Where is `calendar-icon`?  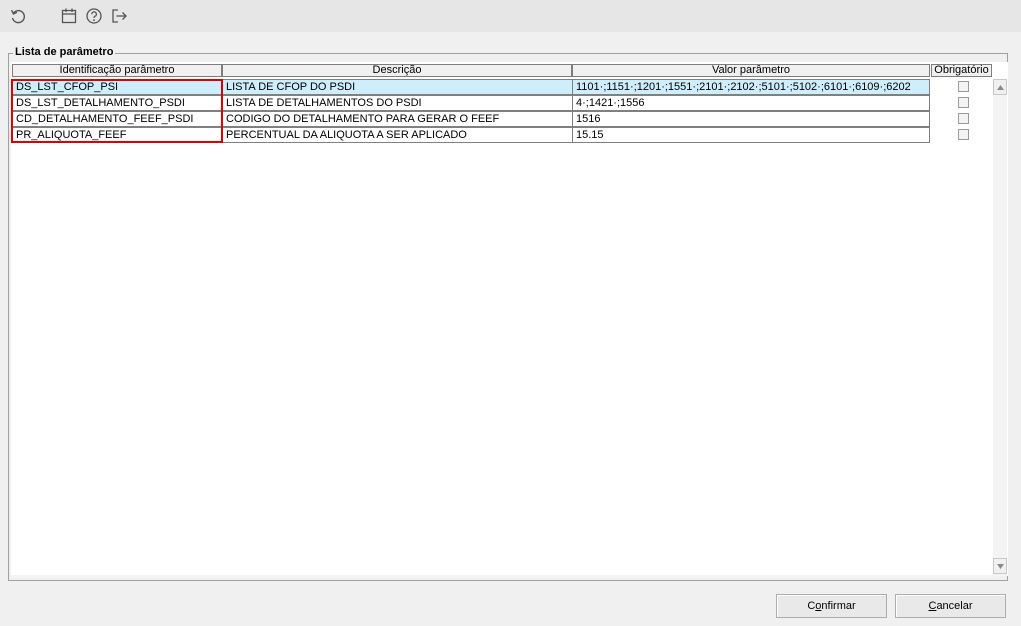
calendar-icon is located at coordinates (69, 16).